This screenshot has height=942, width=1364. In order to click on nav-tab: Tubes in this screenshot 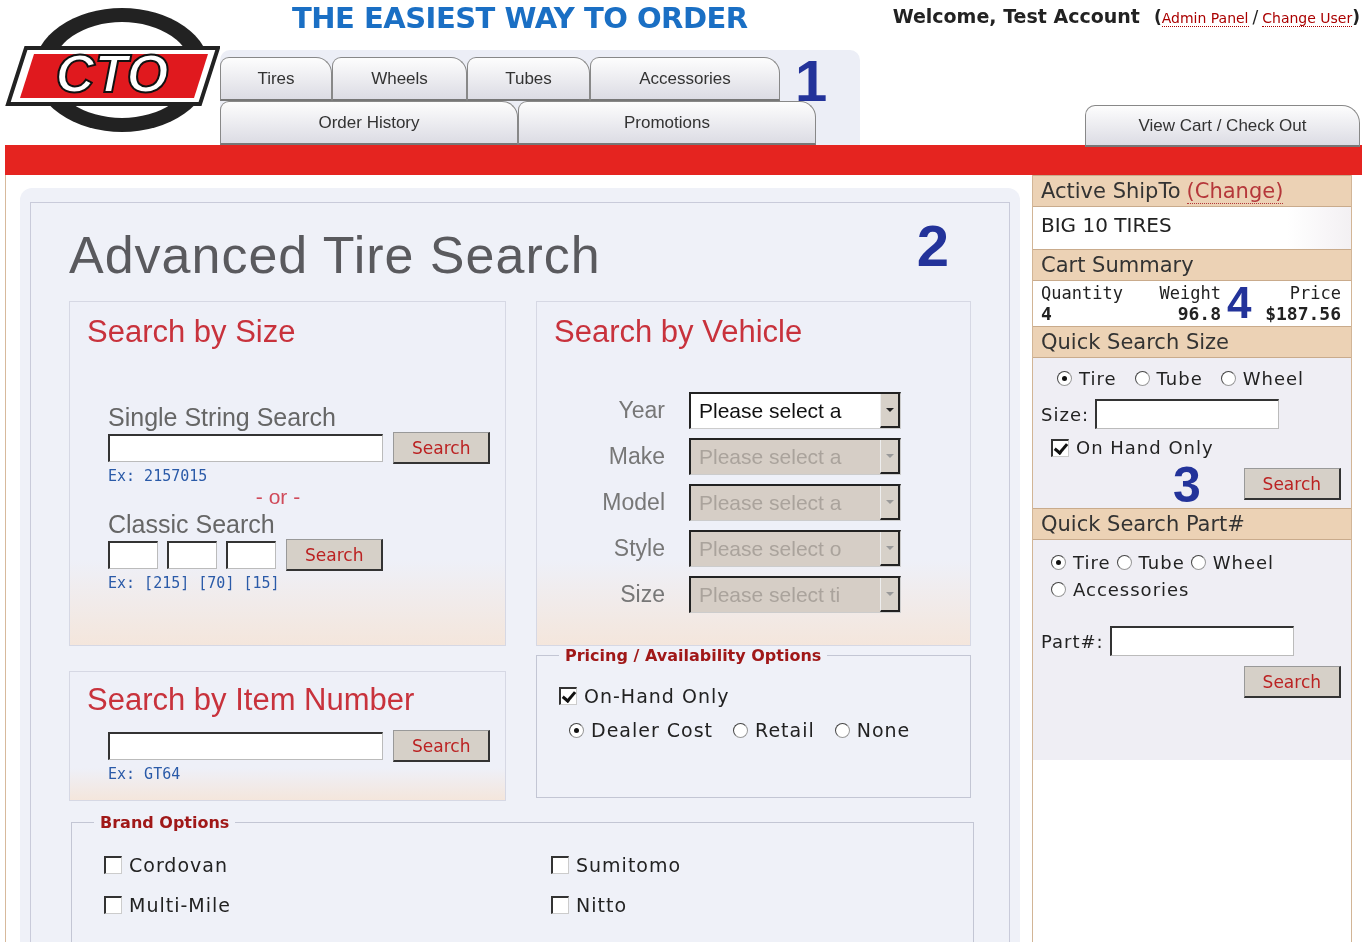, I will do `click(528, 79)`.